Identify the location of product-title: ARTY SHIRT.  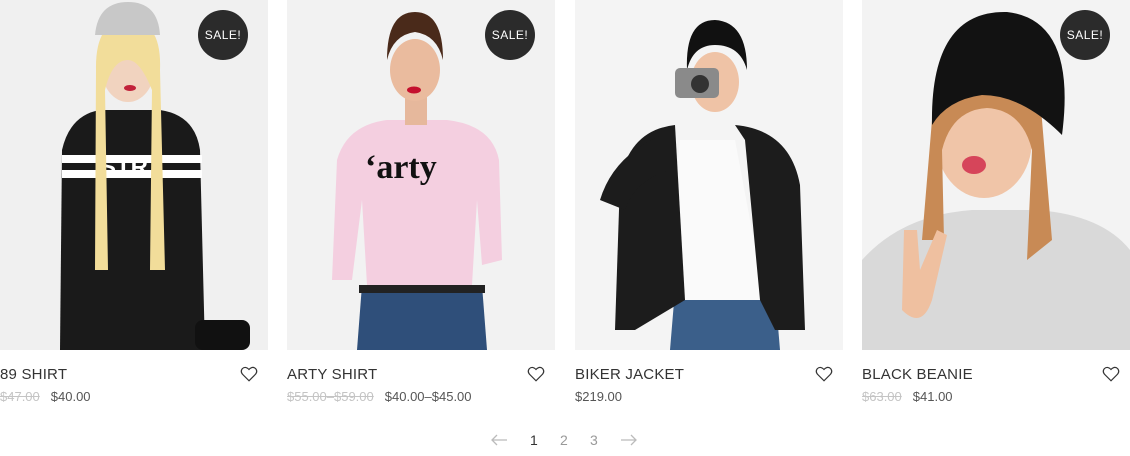
(332, 374).